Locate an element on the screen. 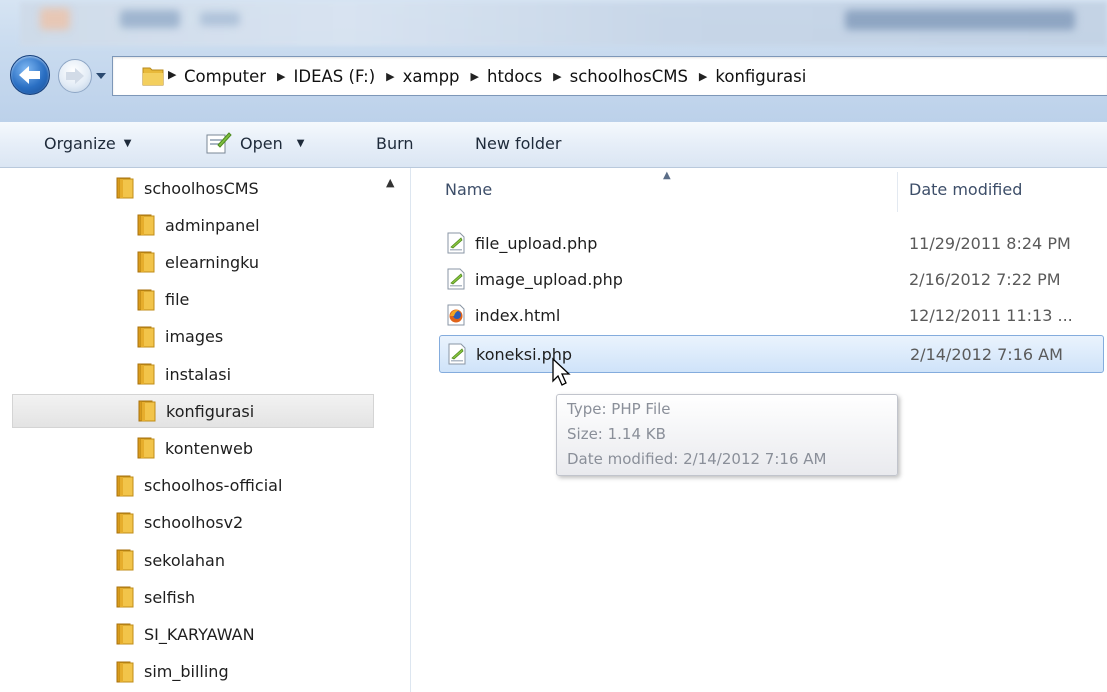 The height and width of the screenshot is (692, 1107). file-date-modified: 2/16/2012 7:22 PM is located at coordinates (985, 279).